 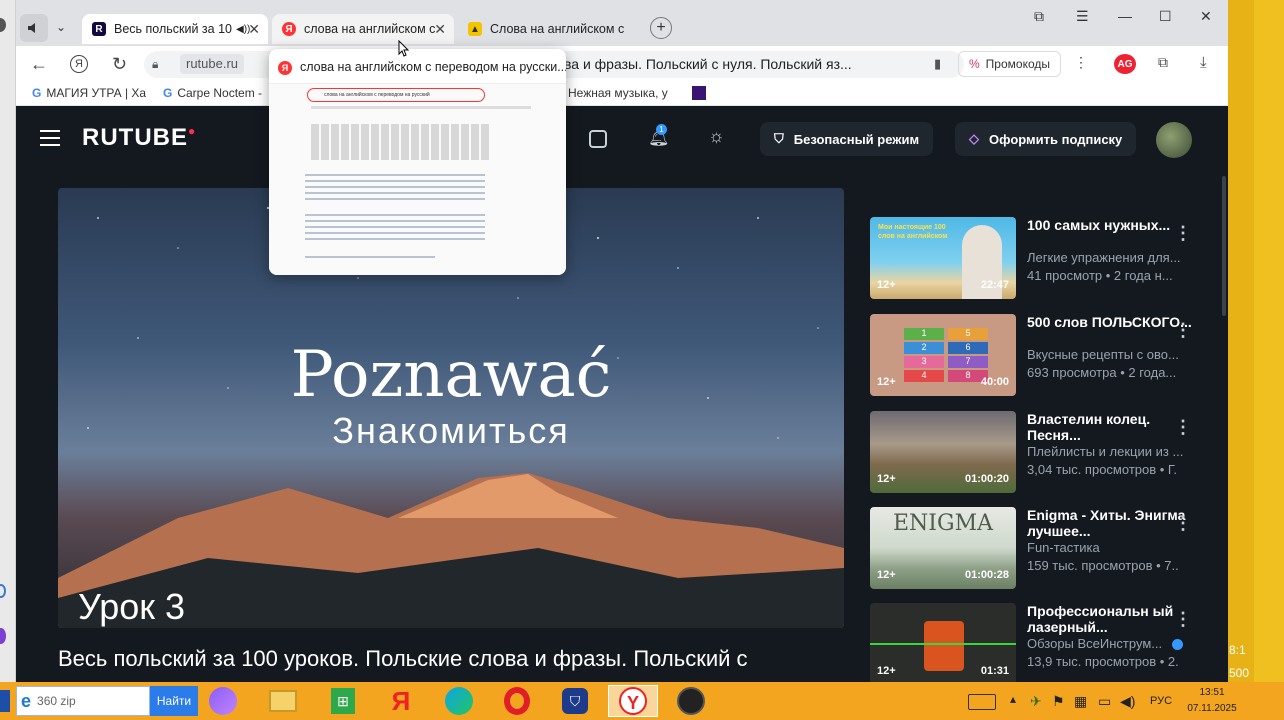 What do you see at coordinates (547, 29) in the screenshot?
I see `tab-images: ▲ Слова на английском с пе` at bounding box center [547, 29].